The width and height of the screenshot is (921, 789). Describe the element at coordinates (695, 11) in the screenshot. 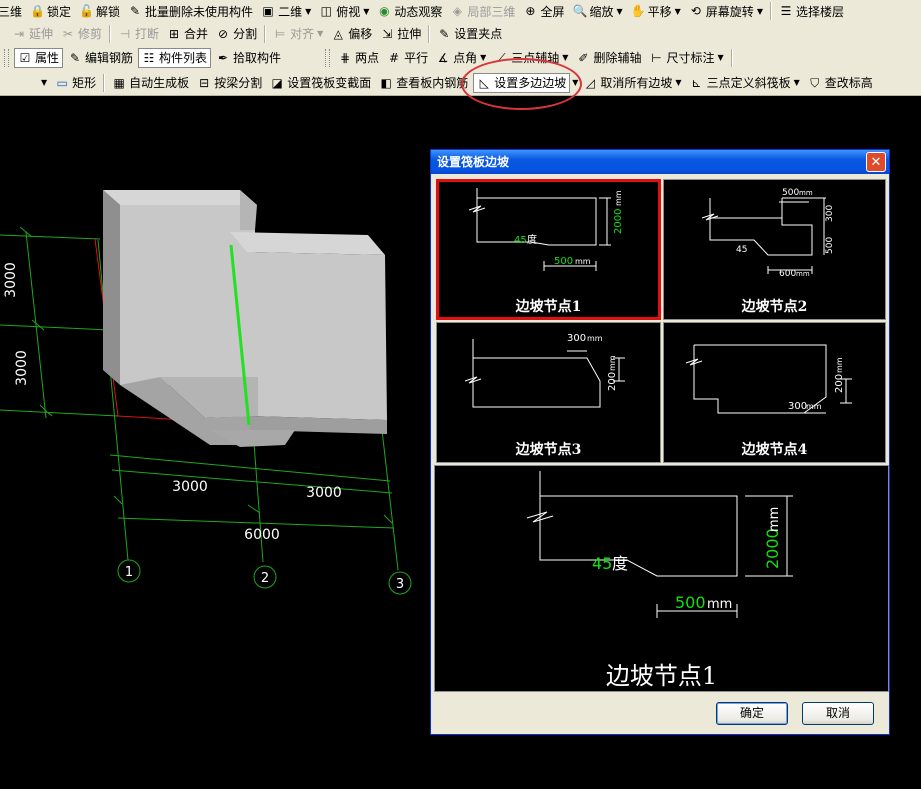

I see `rotate-icon: ⟲` at that location.